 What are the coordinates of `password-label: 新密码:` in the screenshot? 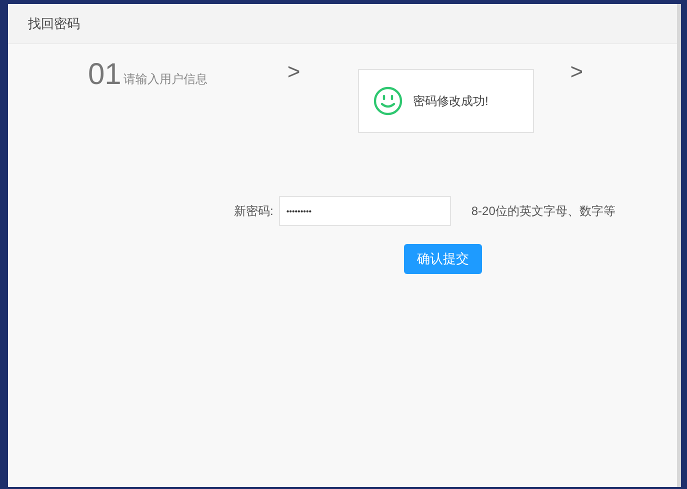 It's located at (254, 211).